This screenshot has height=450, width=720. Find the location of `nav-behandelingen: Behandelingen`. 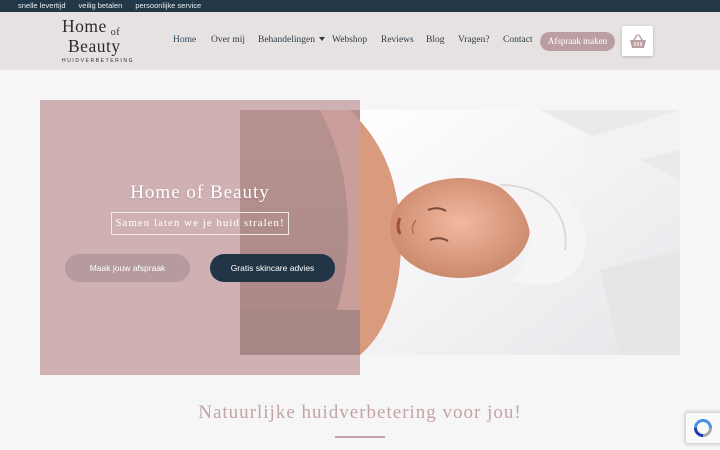

nav-behandelingen: Behandelingen is located at coordinates (291, 40).